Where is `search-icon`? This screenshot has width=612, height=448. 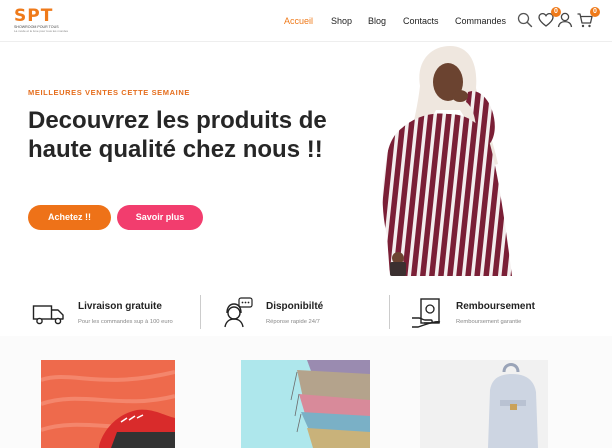
search-icon is located at coordinates (525, 20).